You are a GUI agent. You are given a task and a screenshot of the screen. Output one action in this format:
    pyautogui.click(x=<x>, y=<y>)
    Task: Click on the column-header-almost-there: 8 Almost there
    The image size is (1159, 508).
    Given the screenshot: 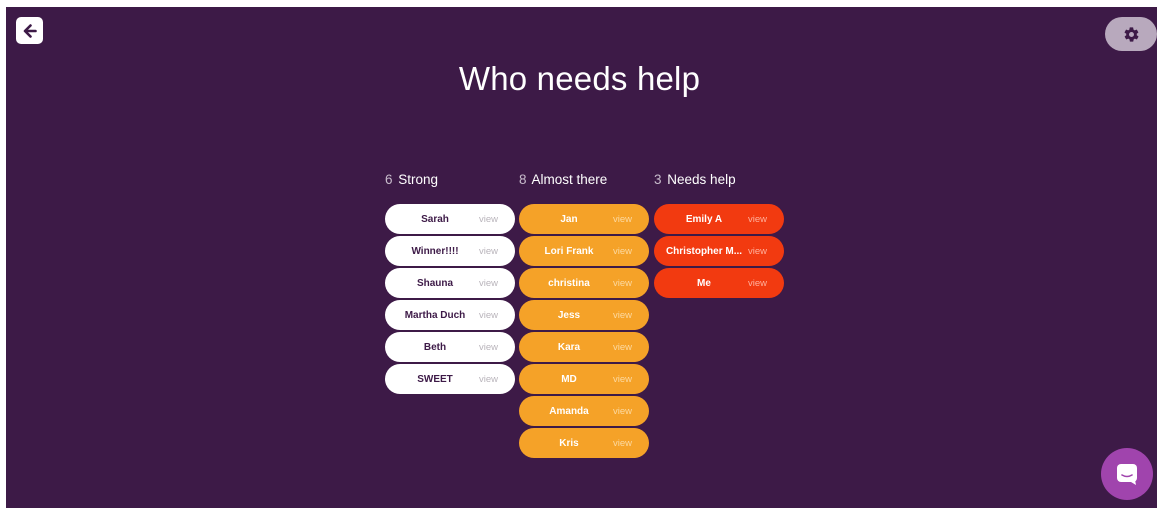 What is the action you would take?
    pyautogui.click(x=584, y=181)
    